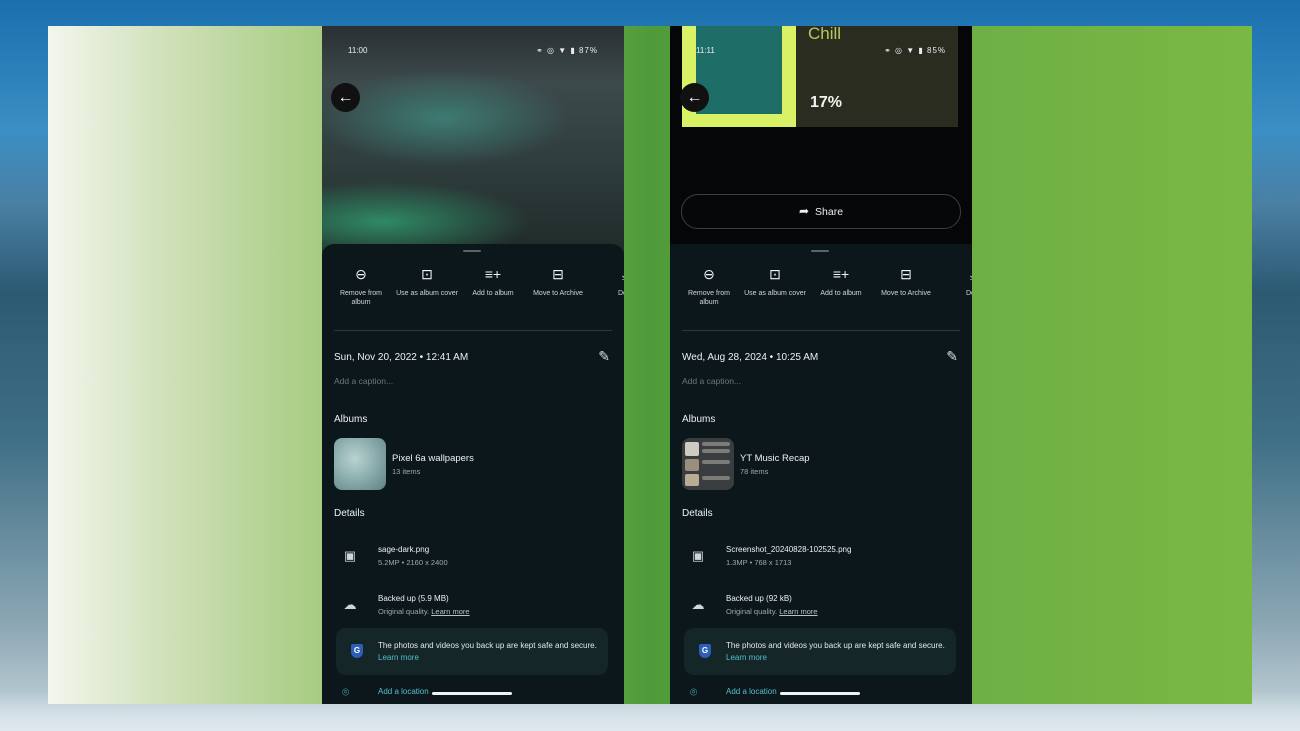  What do you see at coordinates (826, 102) in the screenshot?
I see `recap-percent: 17%` at bounding box center [826, 102].